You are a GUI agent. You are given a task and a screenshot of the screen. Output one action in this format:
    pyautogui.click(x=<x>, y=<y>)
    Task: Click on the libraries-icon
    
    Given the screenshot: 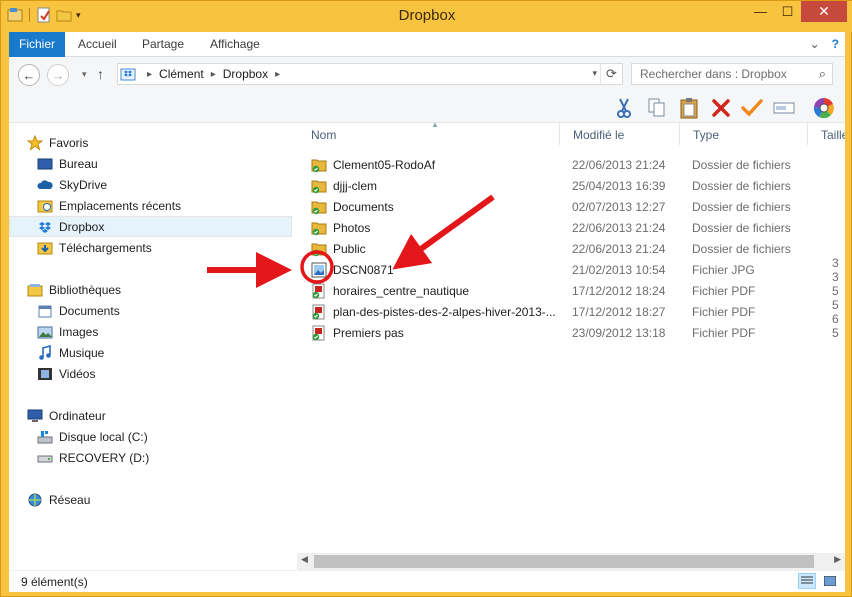 What is the action you would take?
    pyautogui.click(x=35, y=289)
    